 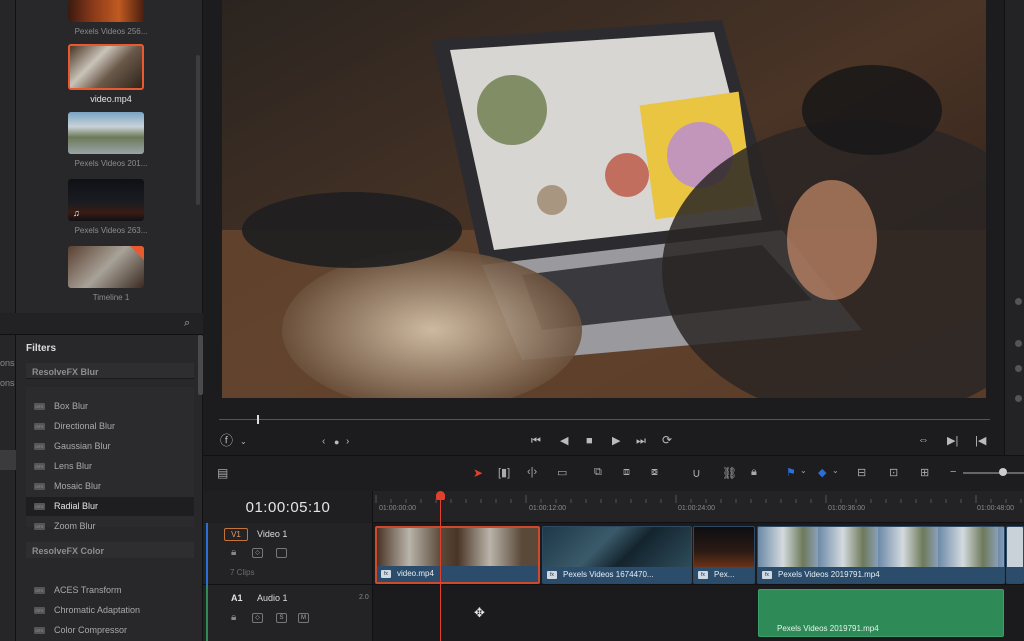 What do you see at coordinates (953, 472) in the screenshot?
I see `zoom-out-icon: −` at bounding box center [953, 472].